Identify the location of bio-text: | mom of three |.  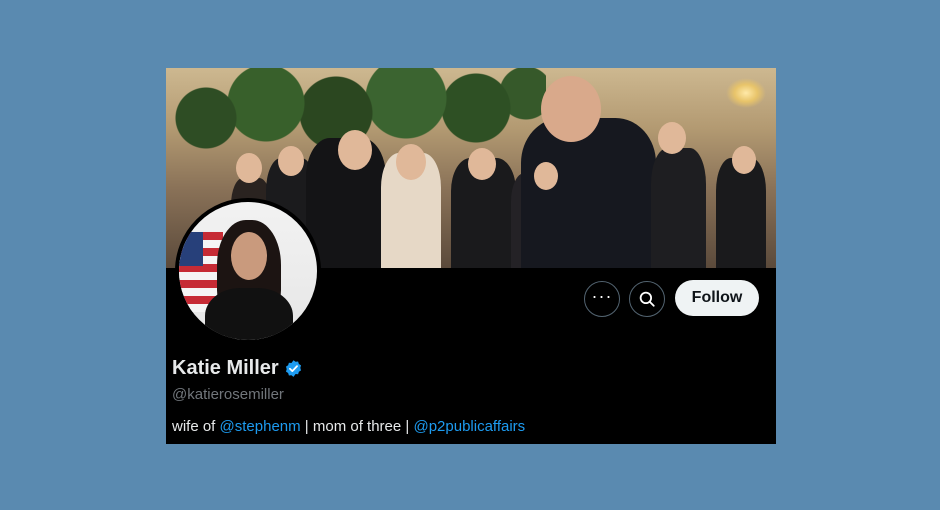
(357, 426).